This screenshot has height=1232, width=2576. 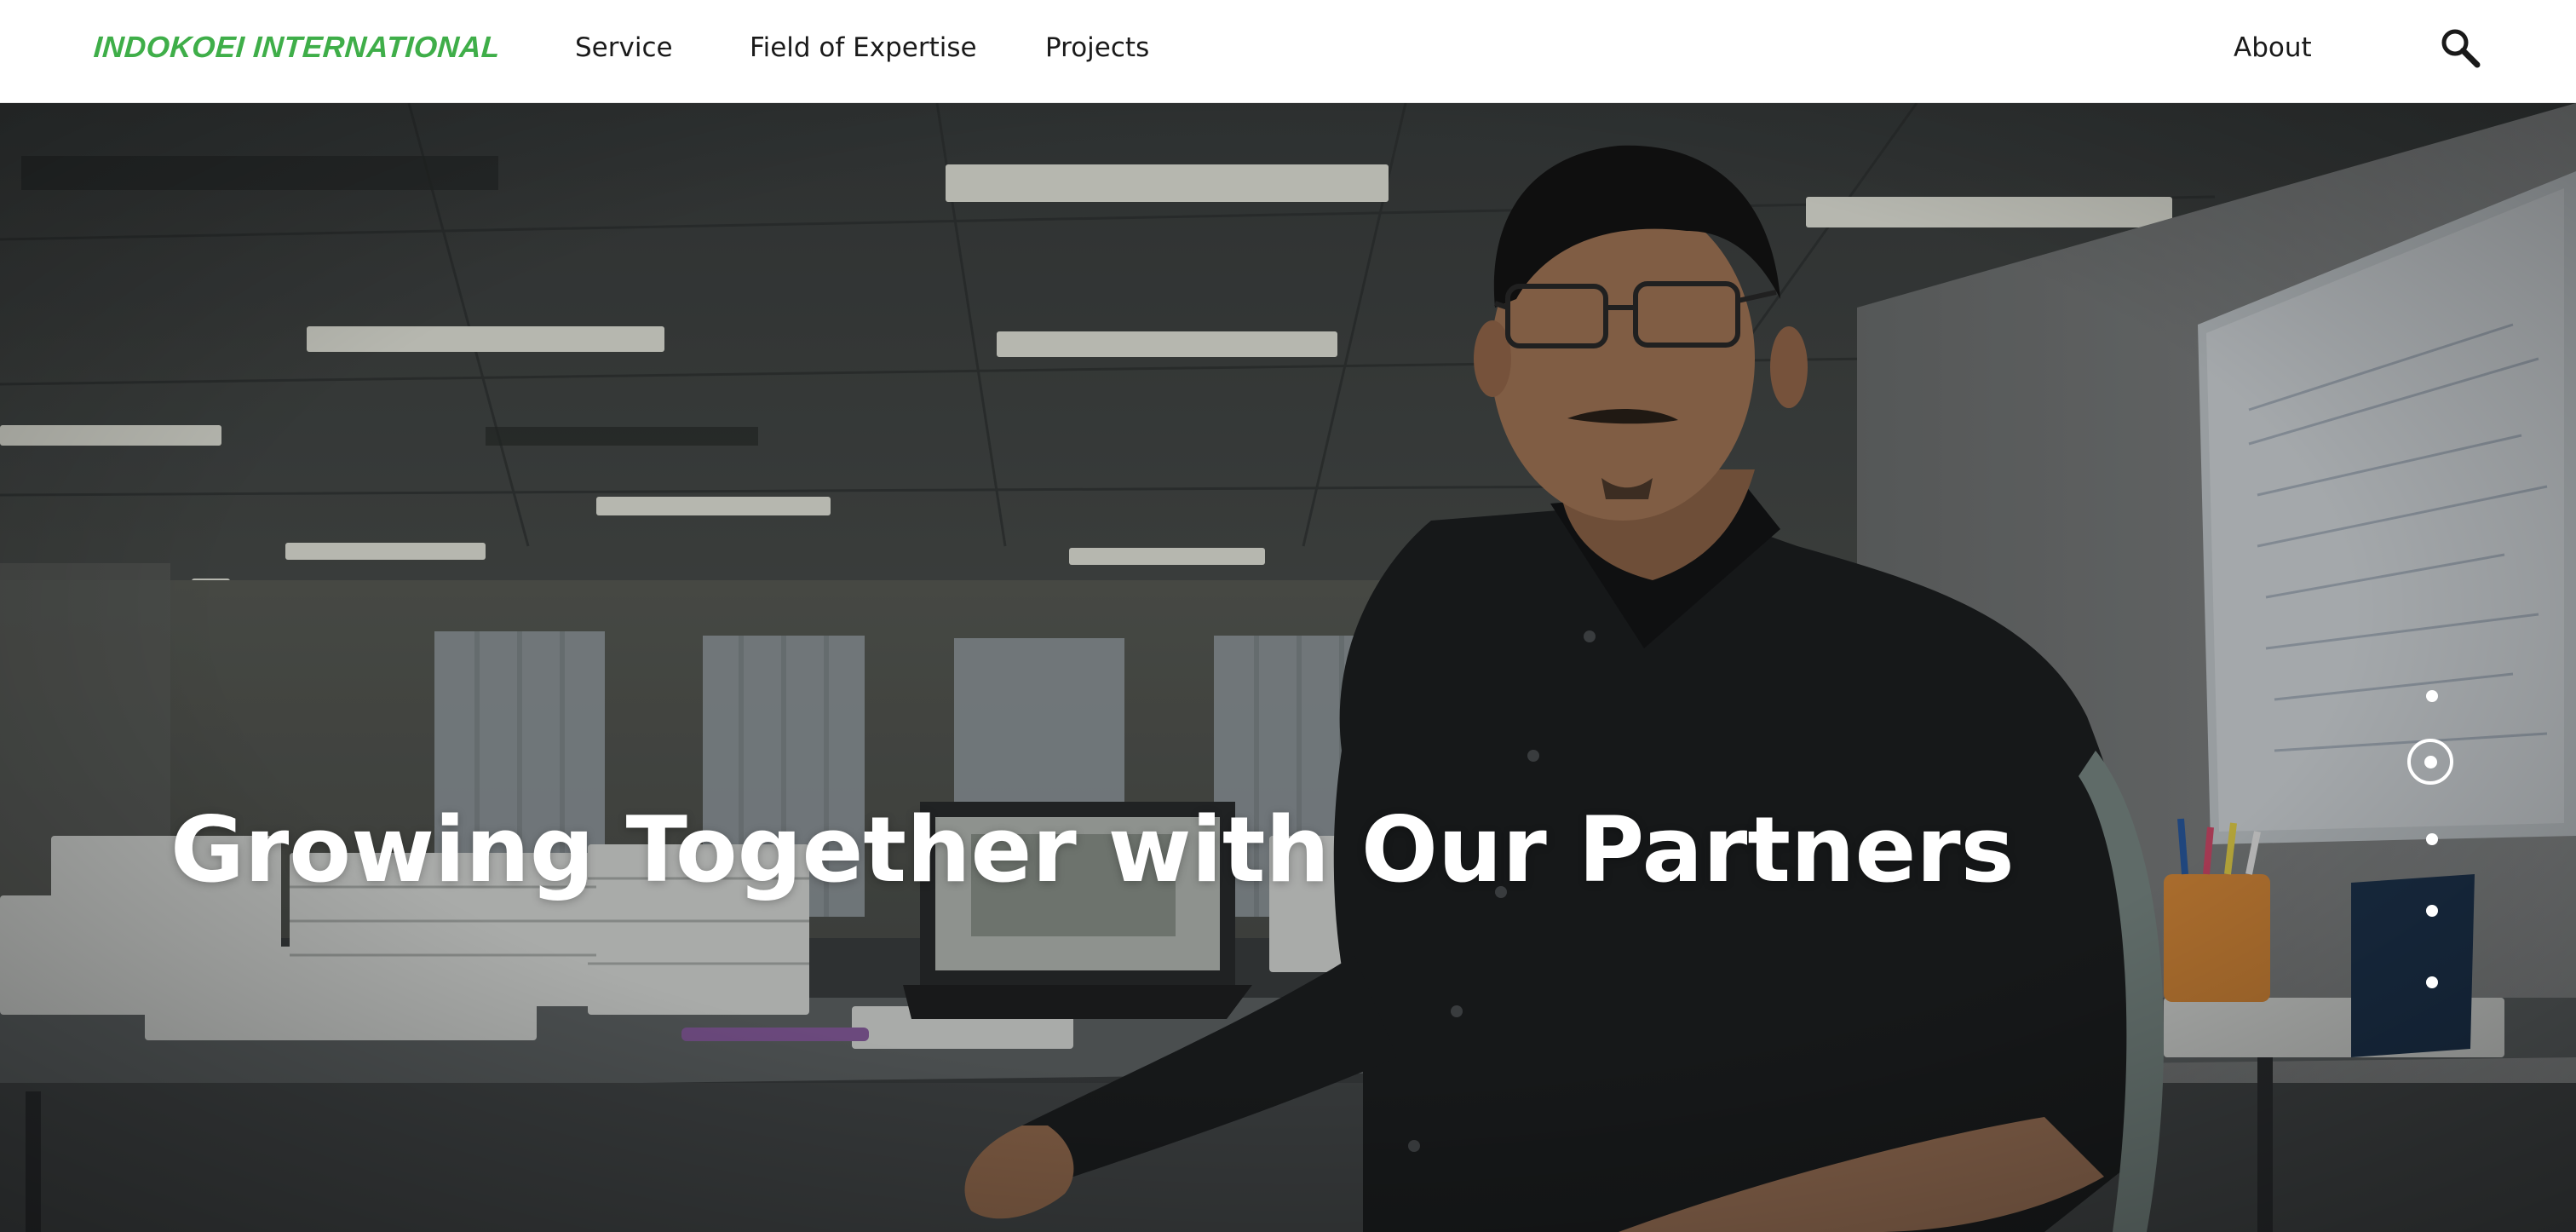 I want to click on search-button, so click(x=2460, y=48).